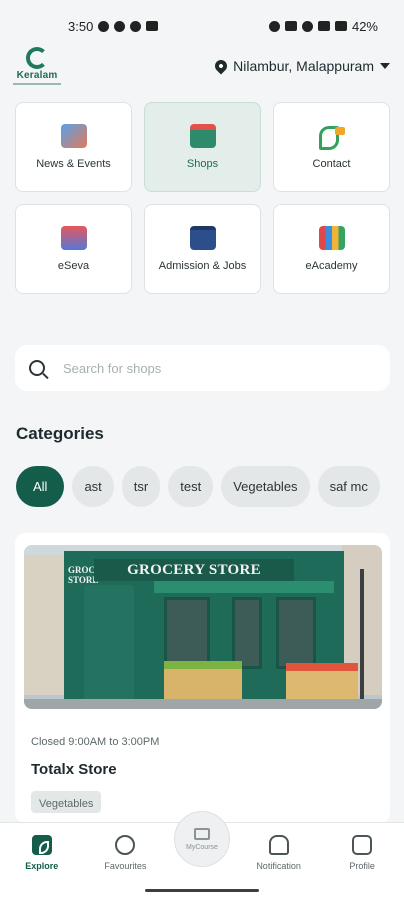  I want to click on sync-icon, so click(136, 26).